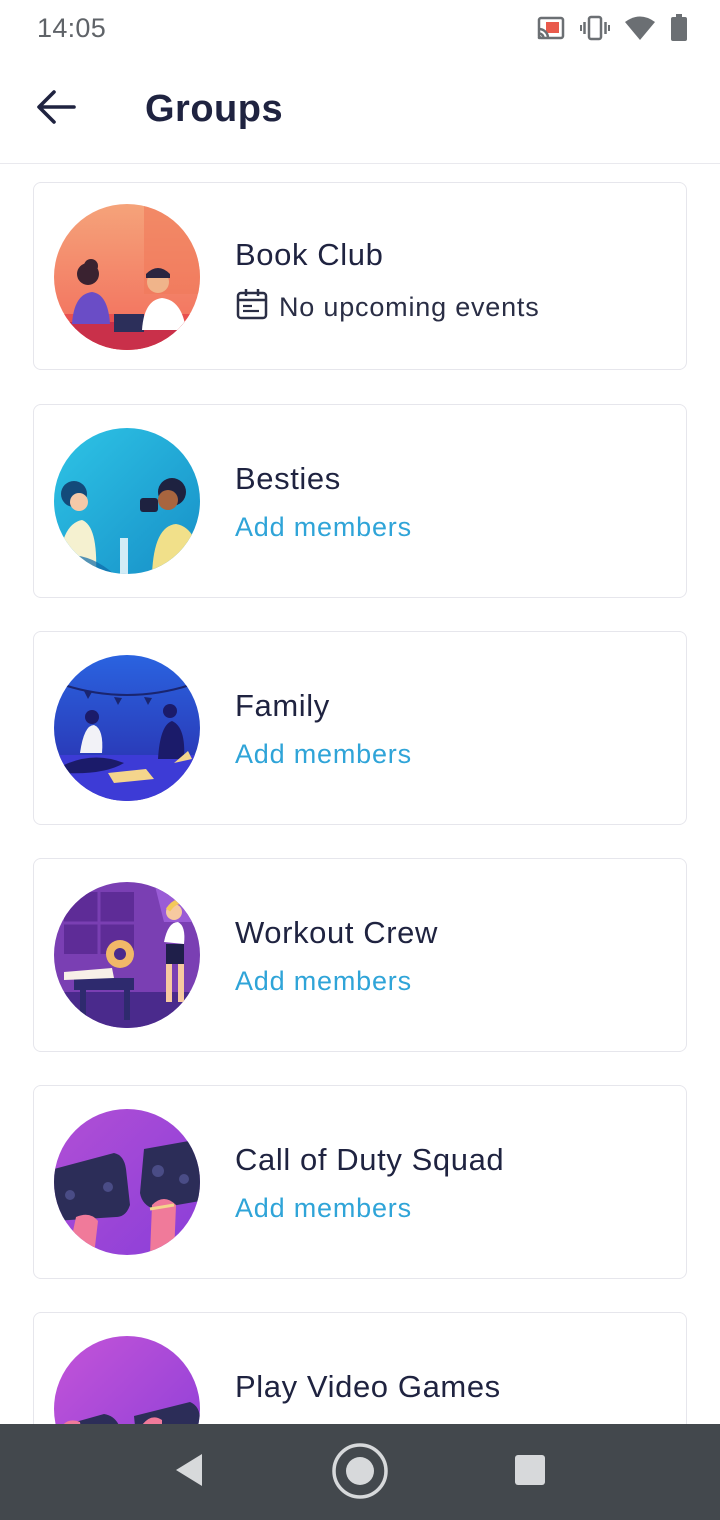  I want to click on group-card-call-of-duty-squad: Call of Duty Squad Add members, so click(360, 1182).